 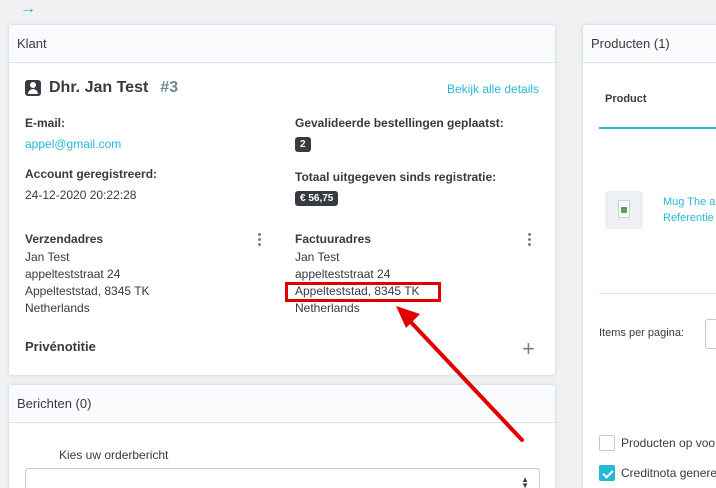 I want to click on email-label: E-mail:, so click(x=45, y=123).